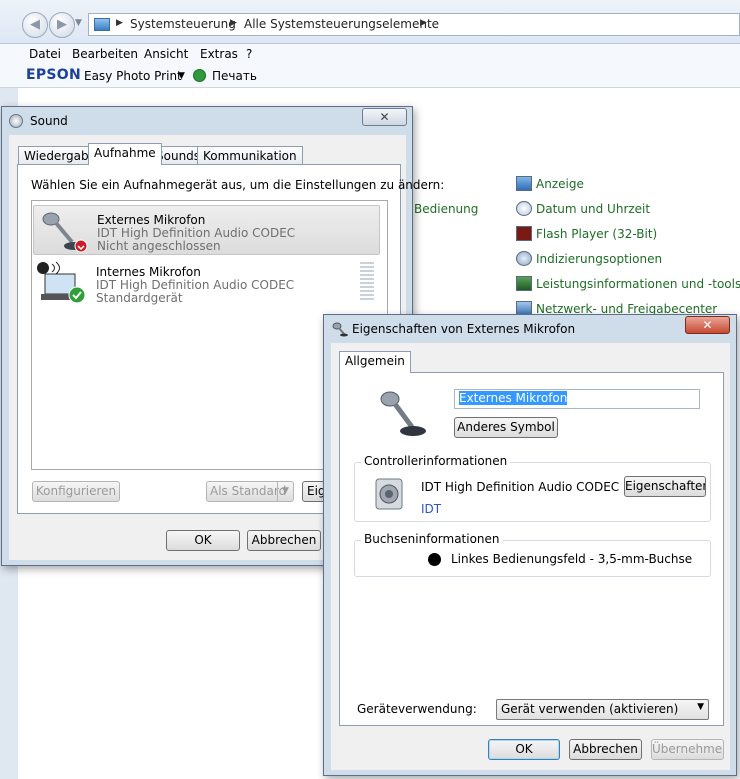 The image size is (740, 779). What do you see at coordinates (49, 121) in the screenshot?
I see `sound-title: Sound` at bounding box center [49, 121].